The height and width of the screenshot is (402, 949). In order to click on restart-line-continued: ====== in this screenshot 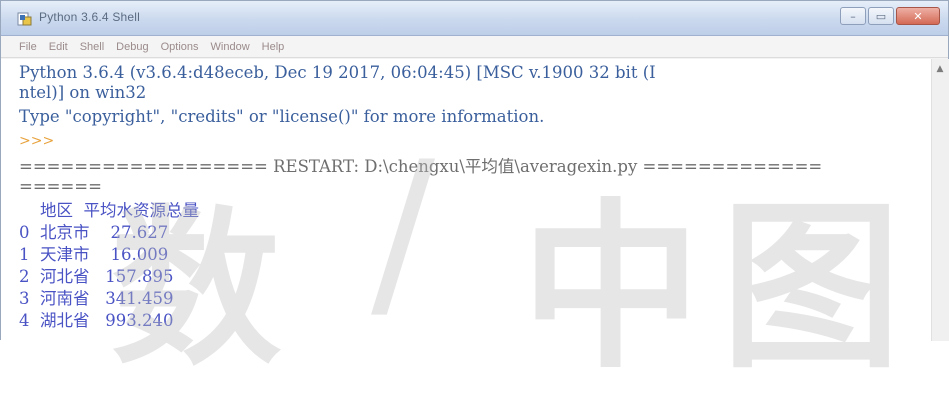, I will do `click(60, 186)`.